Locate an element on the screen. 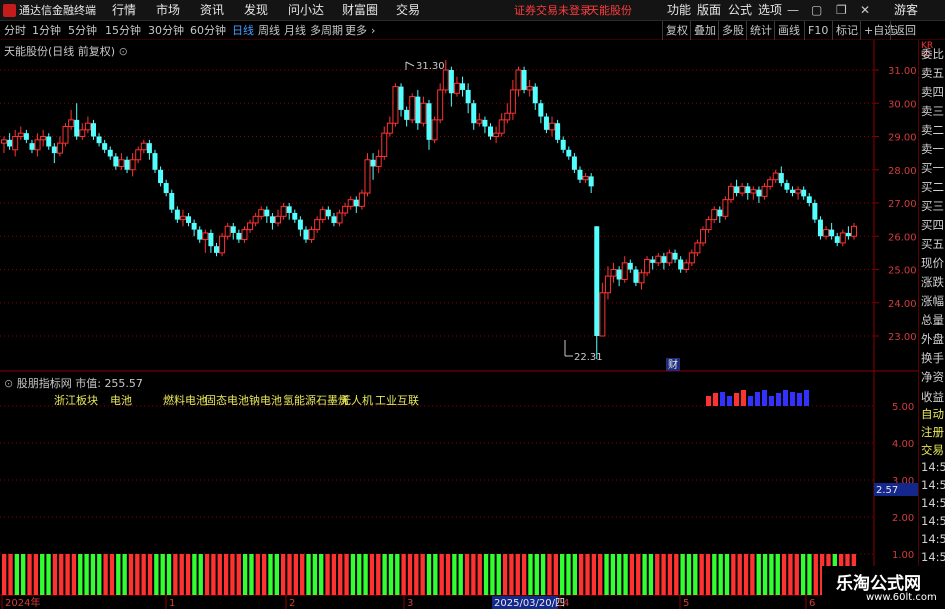 This screenshot has height=609, width=945. menu-item-caifuquan: 财富圈 is located at coordinates (360, 10).